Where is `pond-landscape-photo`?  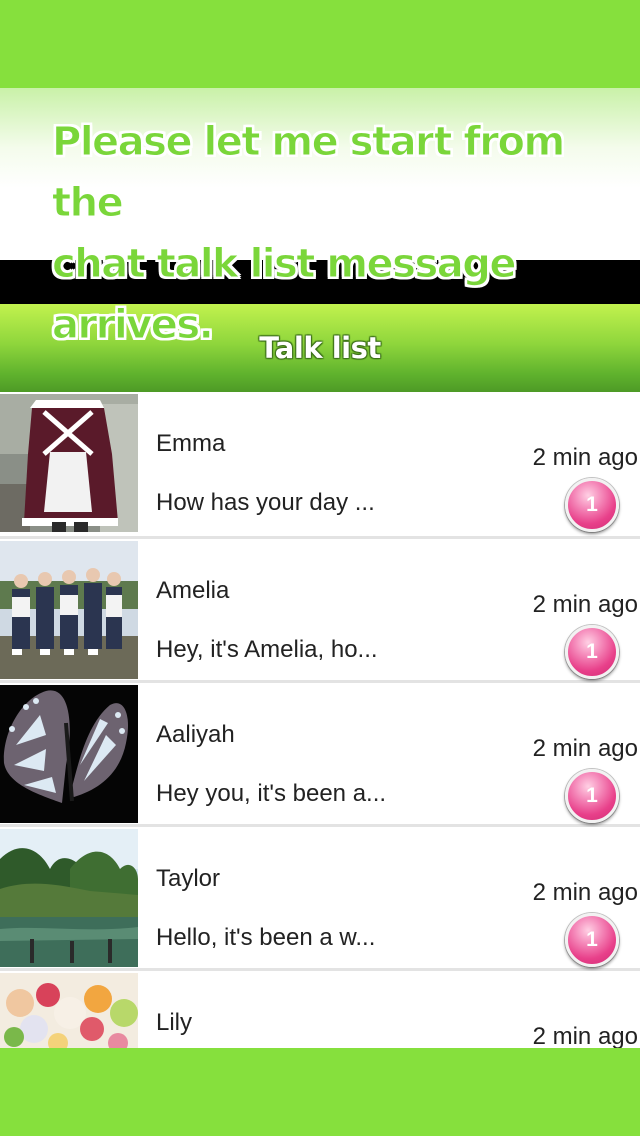 pond-landscape-photo is located at coordinates (69, 898).